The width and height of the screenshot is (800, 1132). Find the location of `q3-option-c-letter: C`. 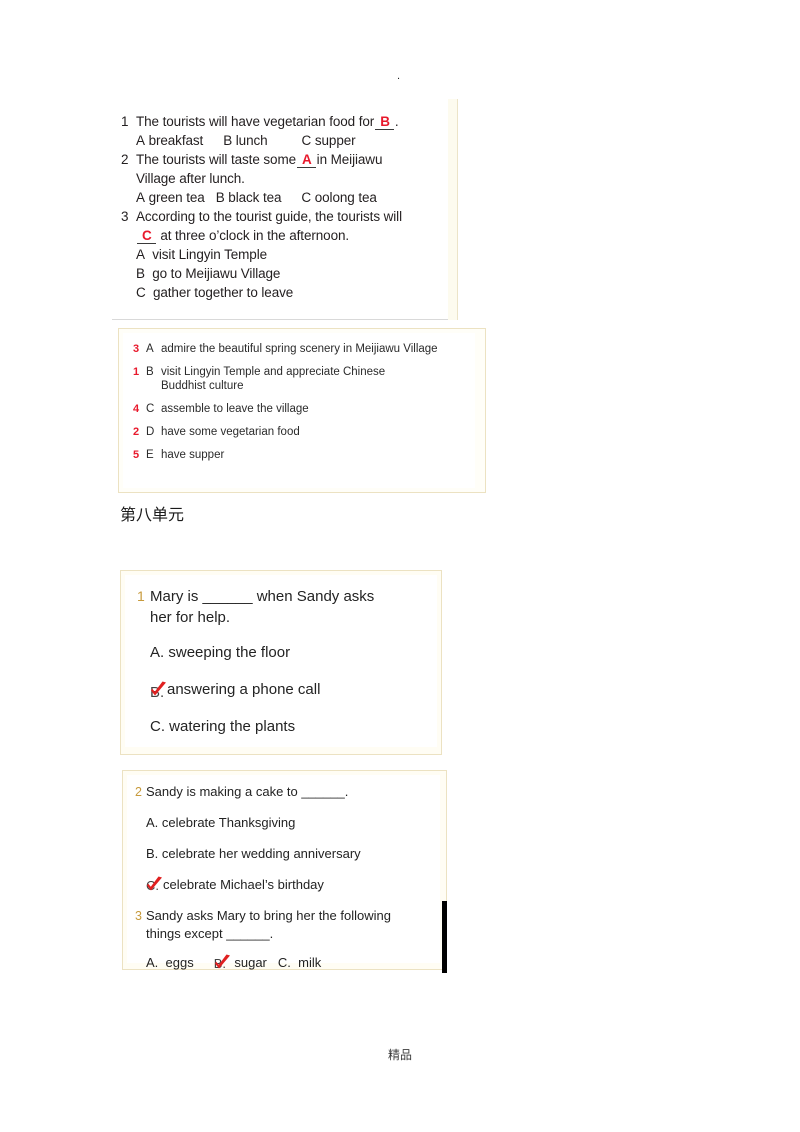

q3-option-c-letter: C is located at coordinates (141, 292).